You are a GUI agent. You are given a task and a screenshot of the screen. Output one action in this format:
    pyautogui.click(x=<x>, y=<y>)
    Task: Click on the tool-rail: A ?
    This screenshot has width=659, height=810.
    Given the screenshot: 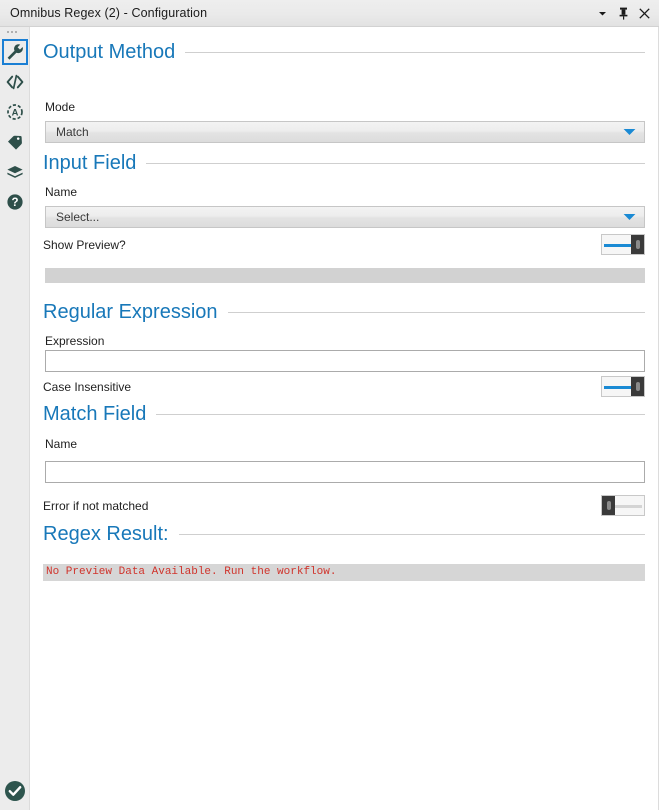 What is the action you would take?
    pyautogui.click(x=15, y=418)
    